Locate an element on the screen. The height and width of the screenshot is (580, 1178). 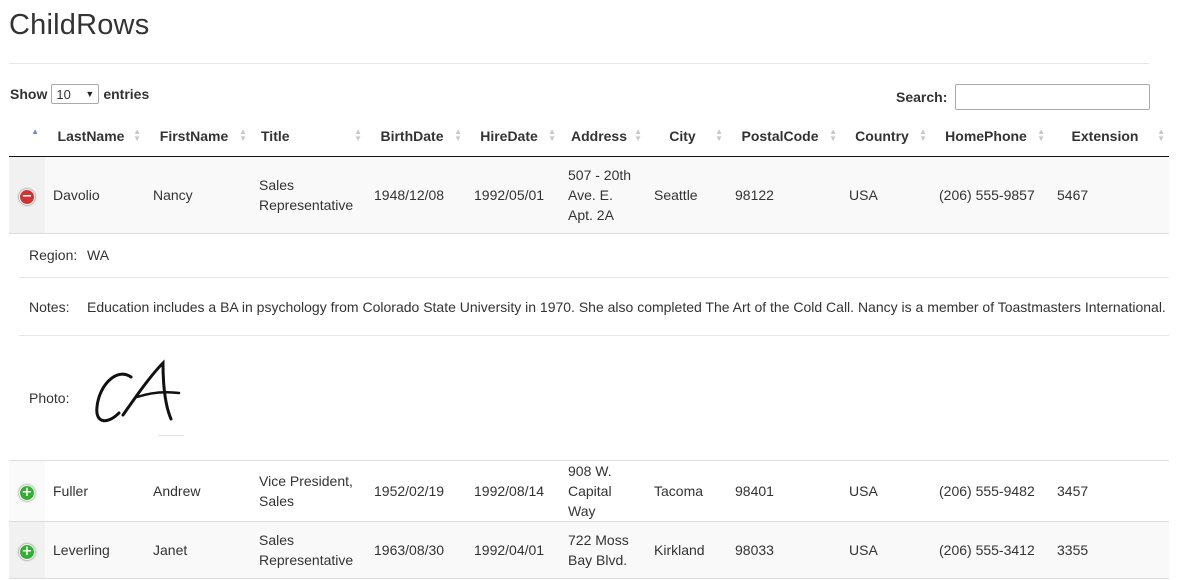
length-control: Show 10 ▼ entries is located at coordinates (79, 94).